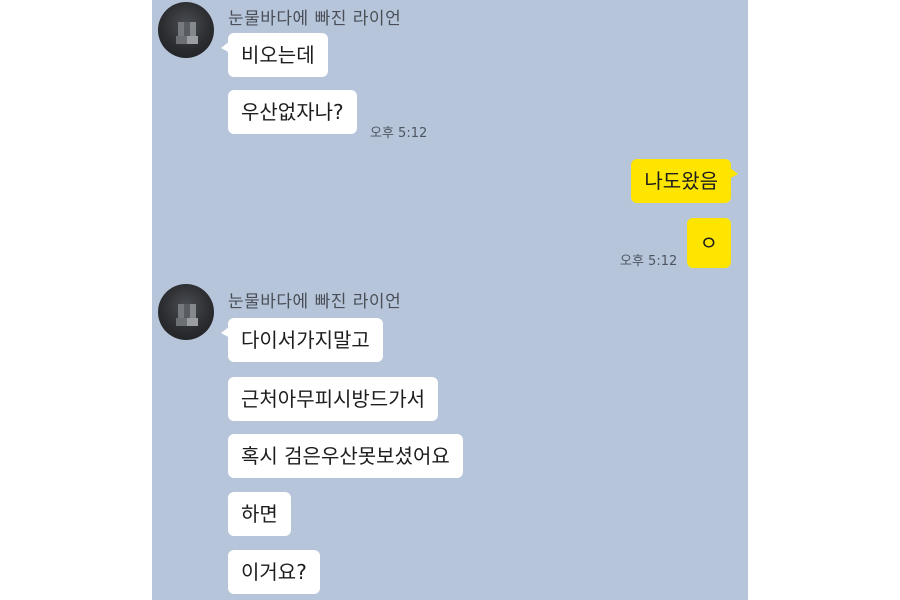 Image resolution: width=900 pixels, height=600 pixels. What do you see at coordinates (345, 456) in the screenshot?
I see `message-bubble-incoming: 혹시 검은우산못보셨어요` at bounding box center [345, 456].